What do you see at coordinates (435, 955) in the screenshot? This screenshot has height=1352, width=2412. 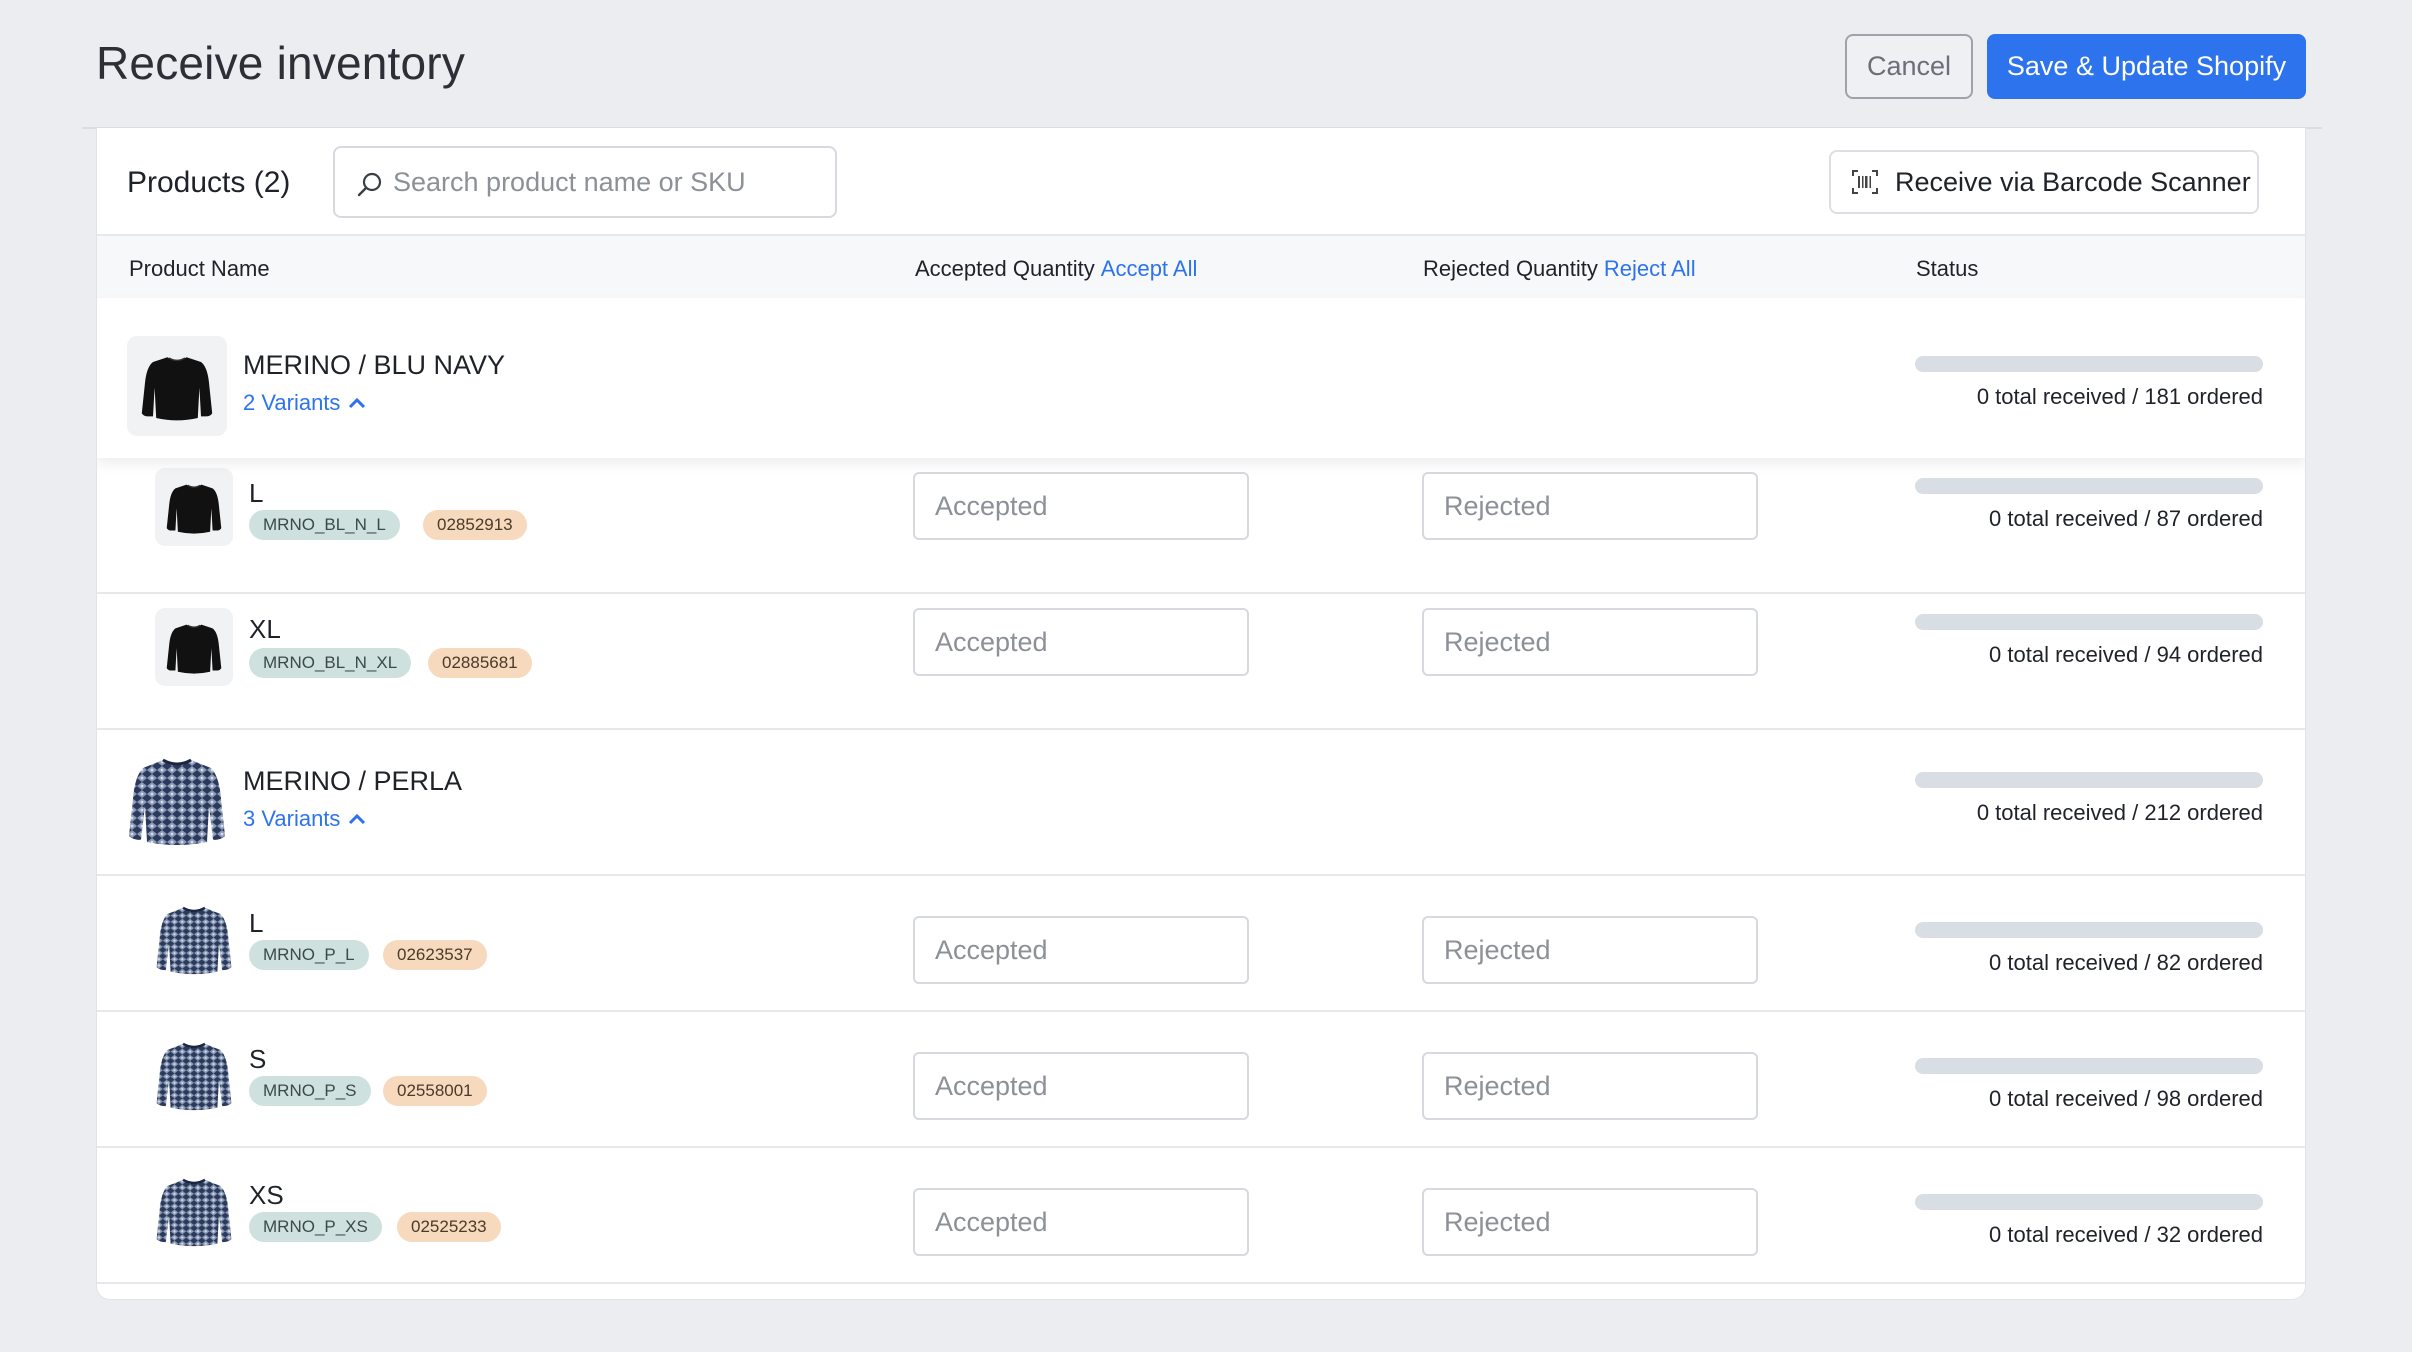 I see `barcode-tag: 02623537` at bounding box center [435, 955].